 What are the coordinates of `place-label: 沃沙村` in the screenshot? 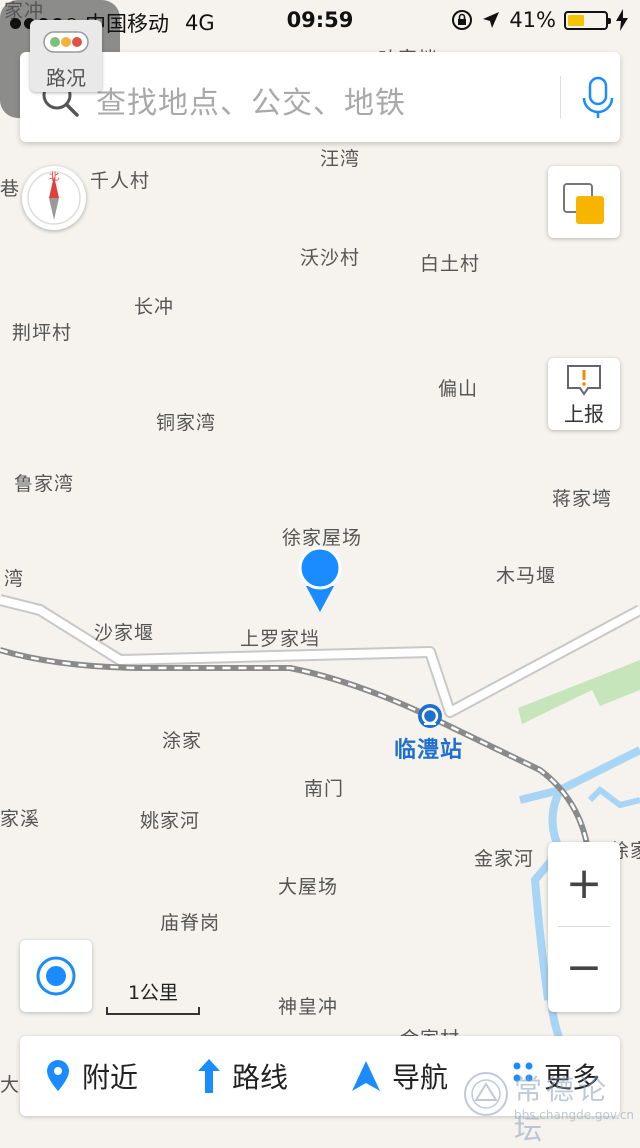 It's located at (330, 258).